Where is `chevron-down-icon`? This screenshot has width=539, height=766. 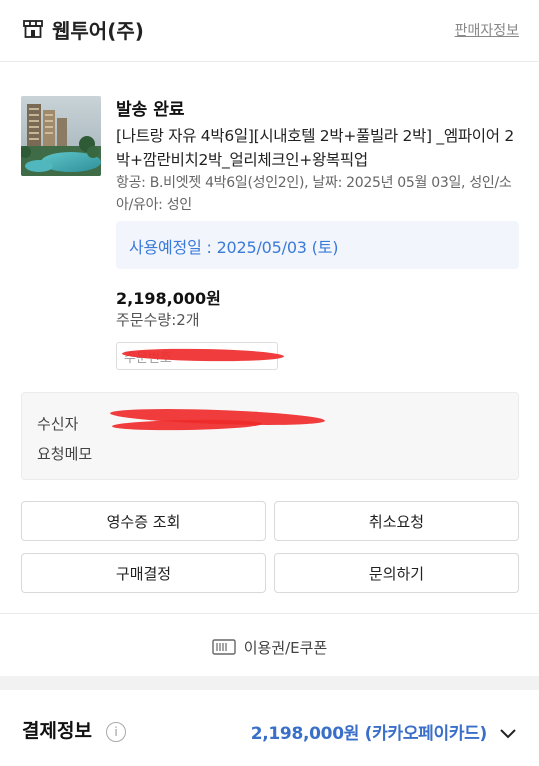
chevron-down-icon is located at coordinates (508, 733).